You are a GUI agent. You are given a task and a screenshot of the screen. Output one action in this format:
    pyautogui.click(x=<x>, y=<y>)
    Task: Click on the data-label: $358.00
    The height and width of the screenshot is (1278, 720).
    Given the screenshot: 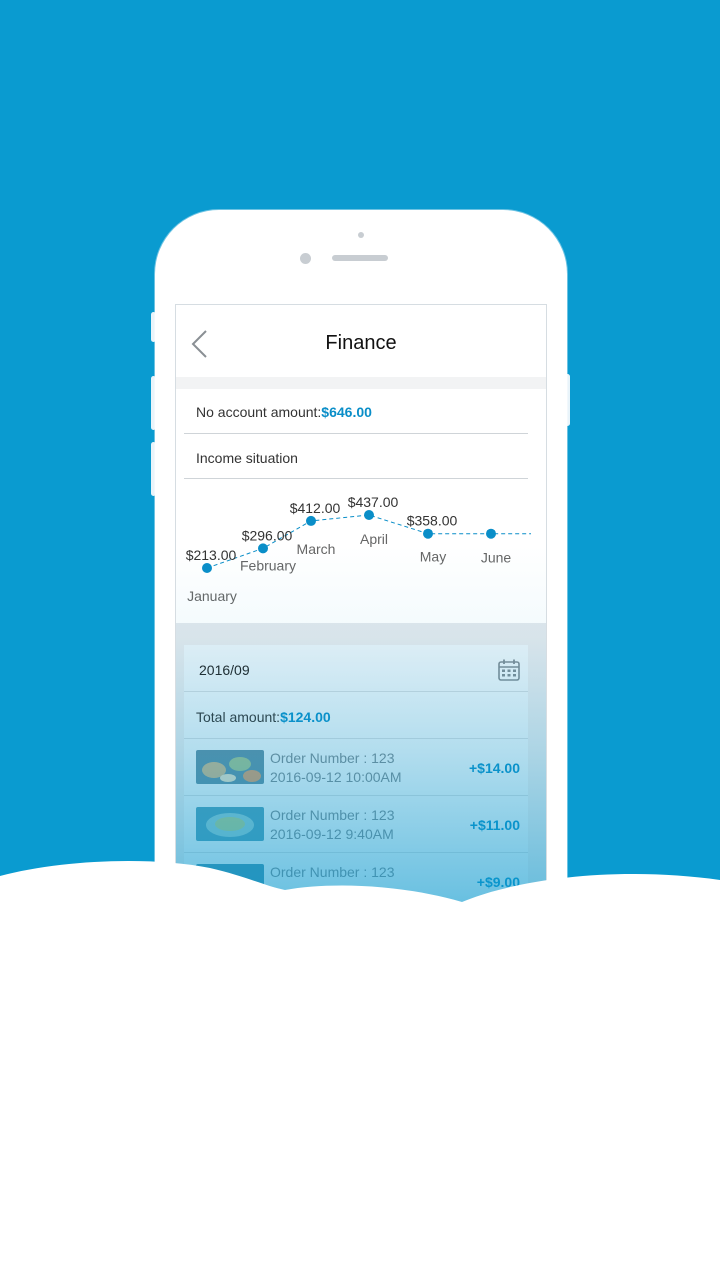 What is the action you would take?
    pyautogui.click(x=432, y=521)
    